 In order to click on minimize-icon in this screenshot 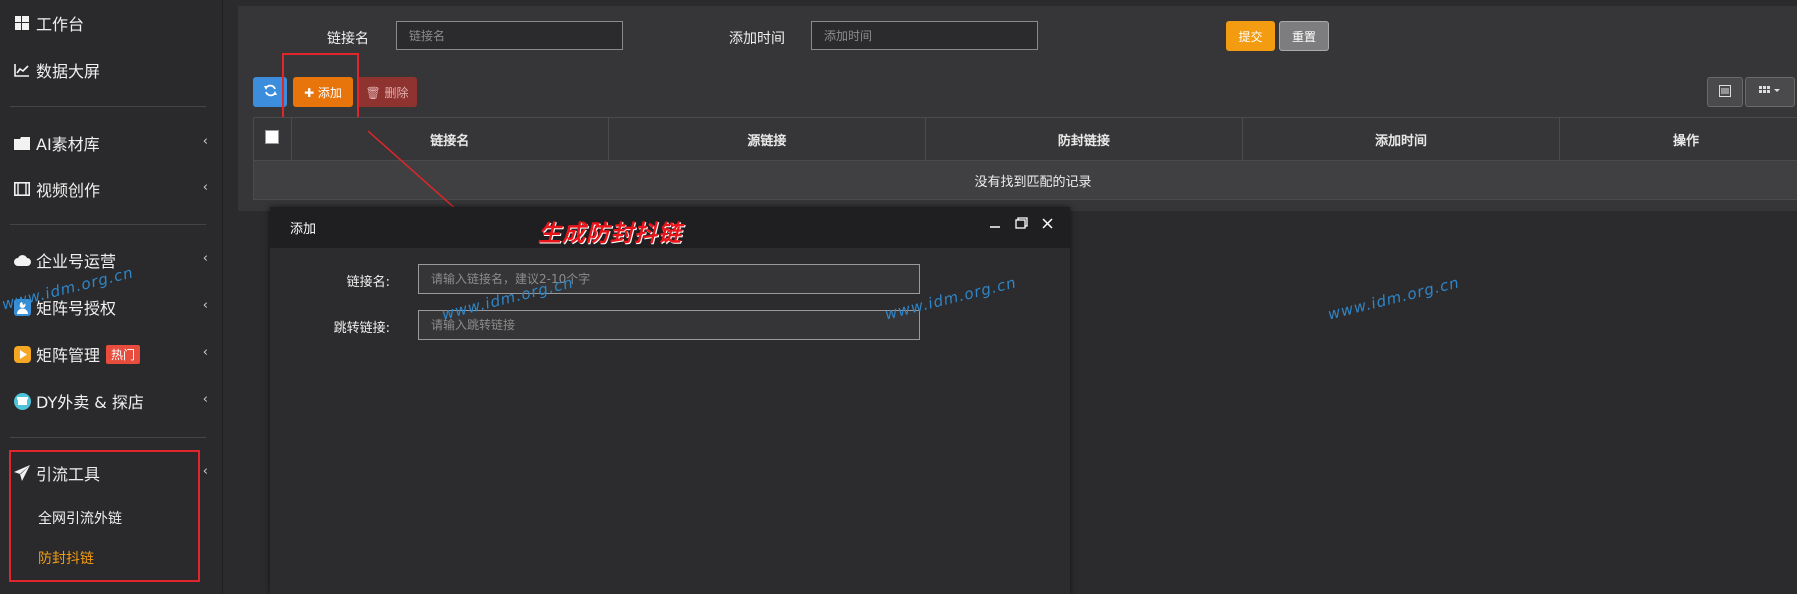, I will do `click(995, 225)`.